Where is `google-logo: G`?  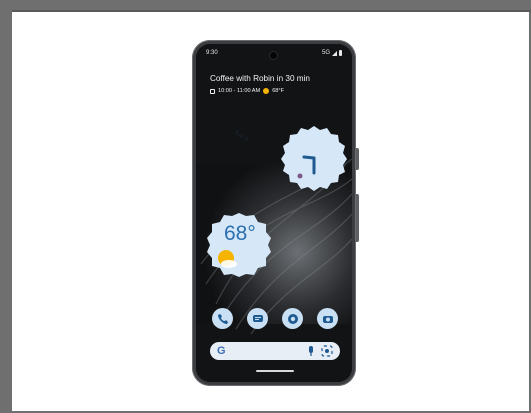
google-logo: G is located at coordinates (221, 351).